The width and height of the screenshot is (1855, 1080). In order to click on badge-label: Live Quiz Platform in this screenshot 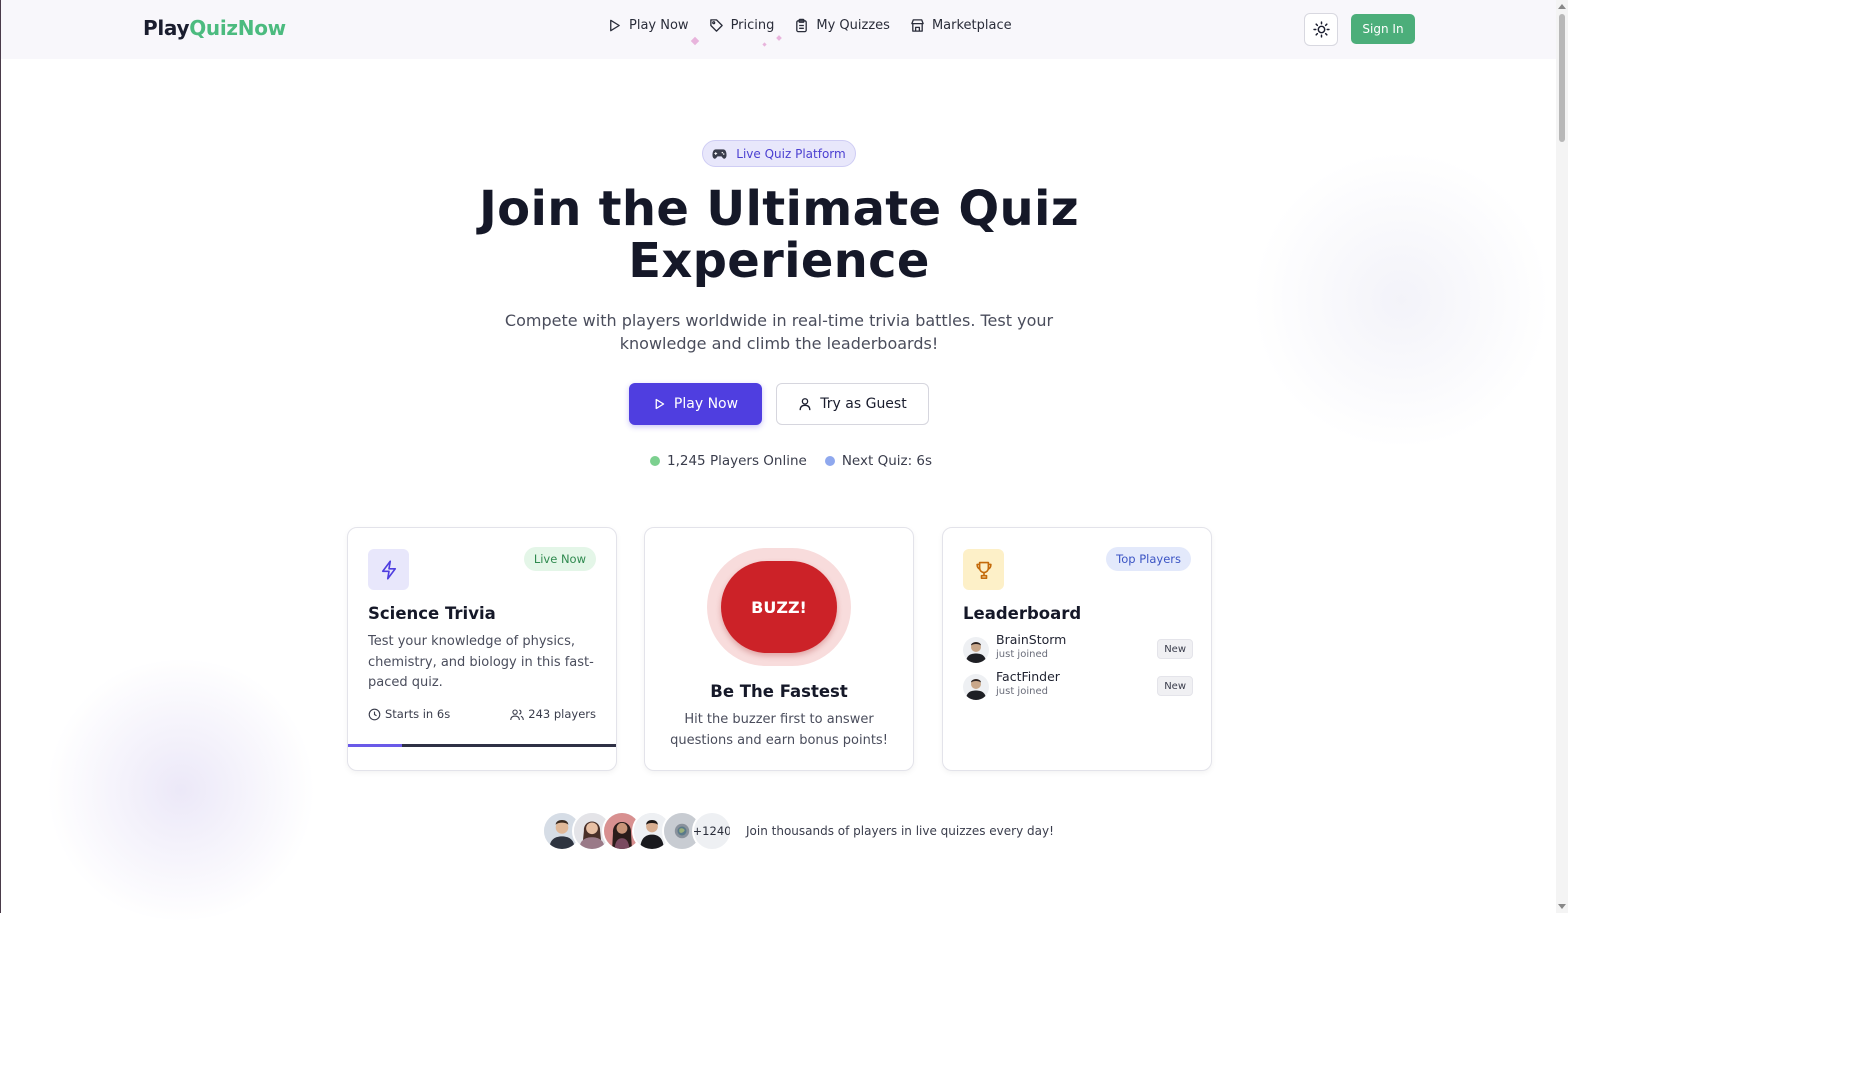, I will do `click(791, 153)`.